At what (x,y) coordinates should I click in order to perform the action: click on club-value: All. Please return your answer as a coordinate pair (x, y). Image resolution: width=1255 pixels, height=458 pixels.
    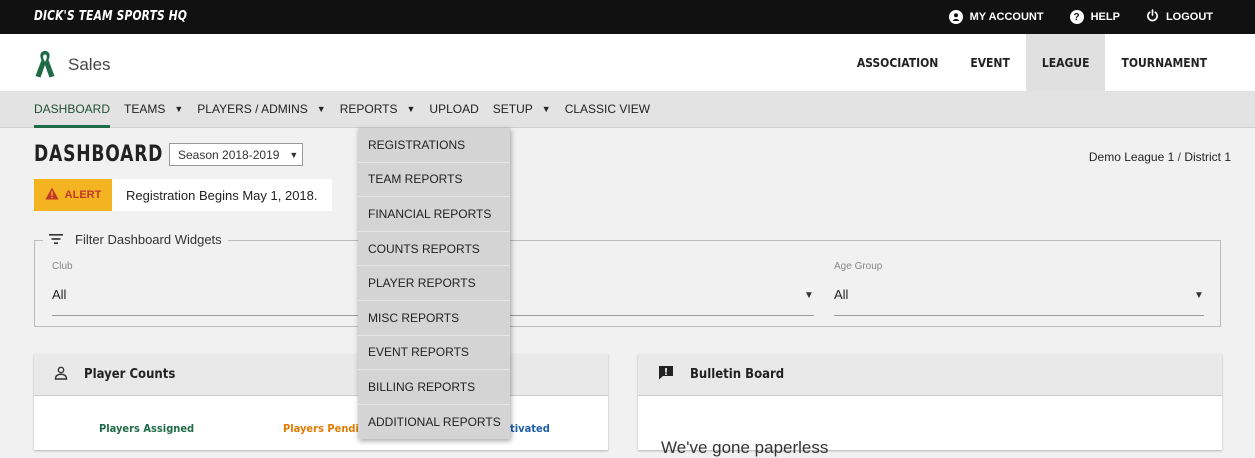
    Looking at the image, I should click on (59, 294).